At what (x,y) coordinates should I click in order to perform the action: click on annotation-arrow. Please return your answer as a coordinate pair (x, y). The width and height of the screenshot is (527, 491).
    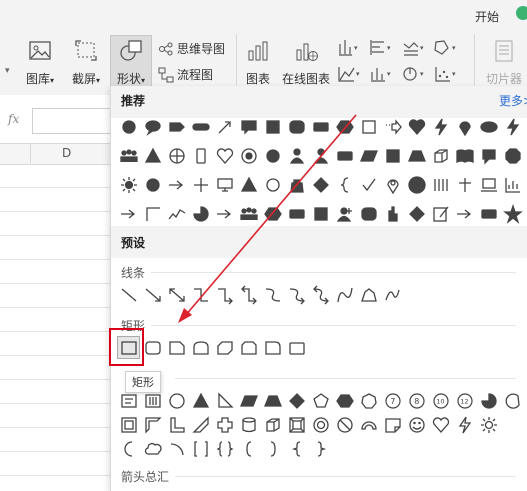
    Looking at the image, I should click on (267, 218).